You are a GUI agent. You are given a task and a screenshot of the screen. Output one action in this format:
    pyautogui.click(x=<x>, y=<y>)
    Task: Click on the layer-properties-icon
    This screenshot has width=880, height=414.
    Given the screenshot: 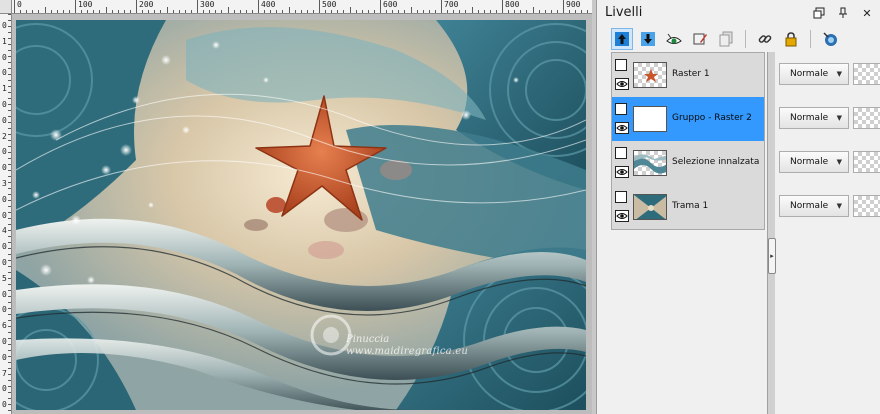 What is the action you would take?
    pyautogui.click(x=830, y=39)
    